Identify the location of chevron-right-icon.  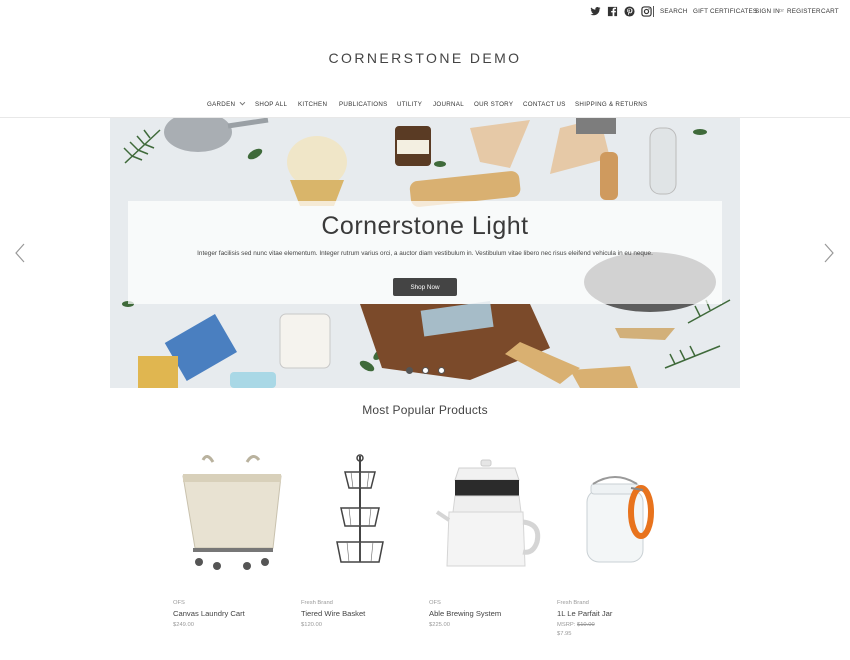
(829, 253).